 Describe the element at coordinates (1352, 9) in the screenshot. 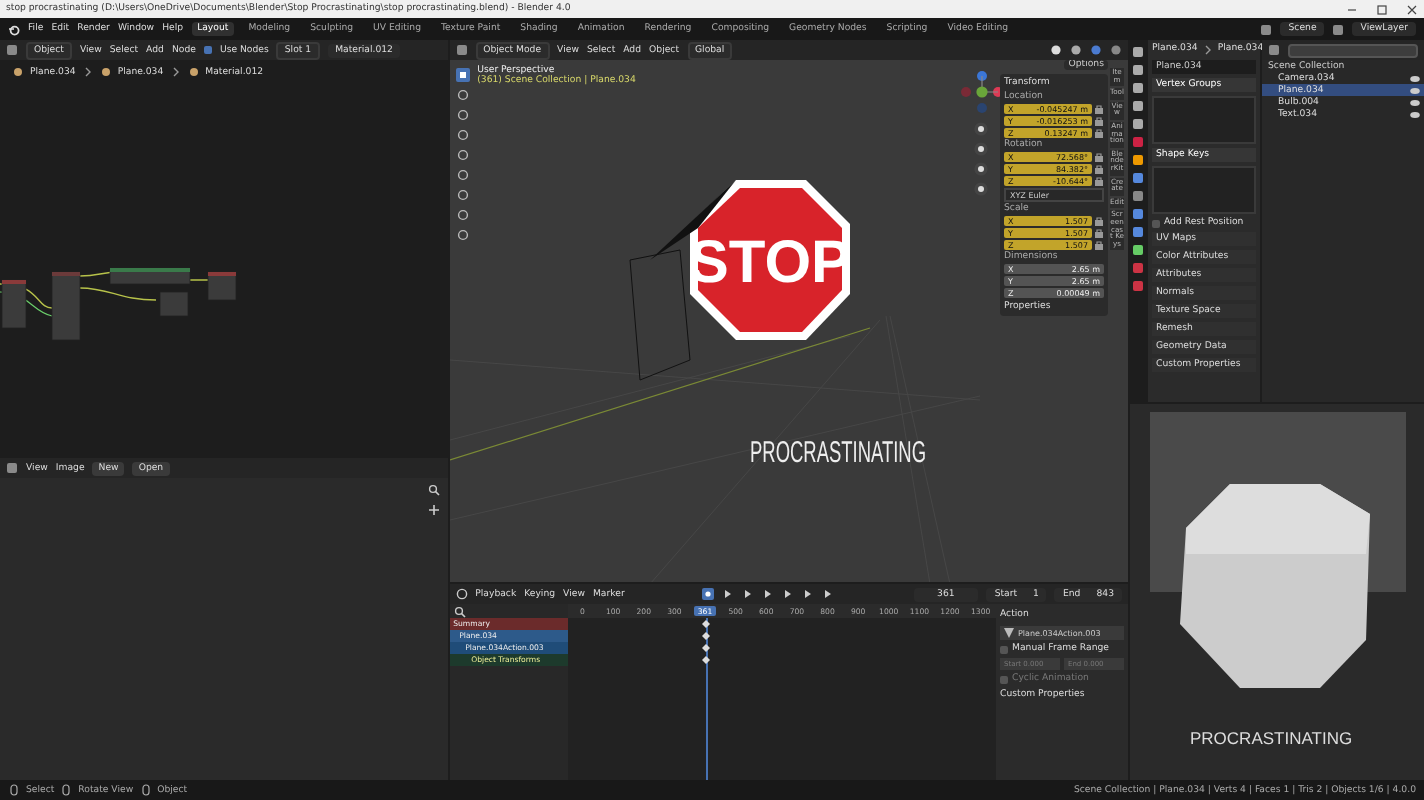

I see `minimize-icon` at that location.